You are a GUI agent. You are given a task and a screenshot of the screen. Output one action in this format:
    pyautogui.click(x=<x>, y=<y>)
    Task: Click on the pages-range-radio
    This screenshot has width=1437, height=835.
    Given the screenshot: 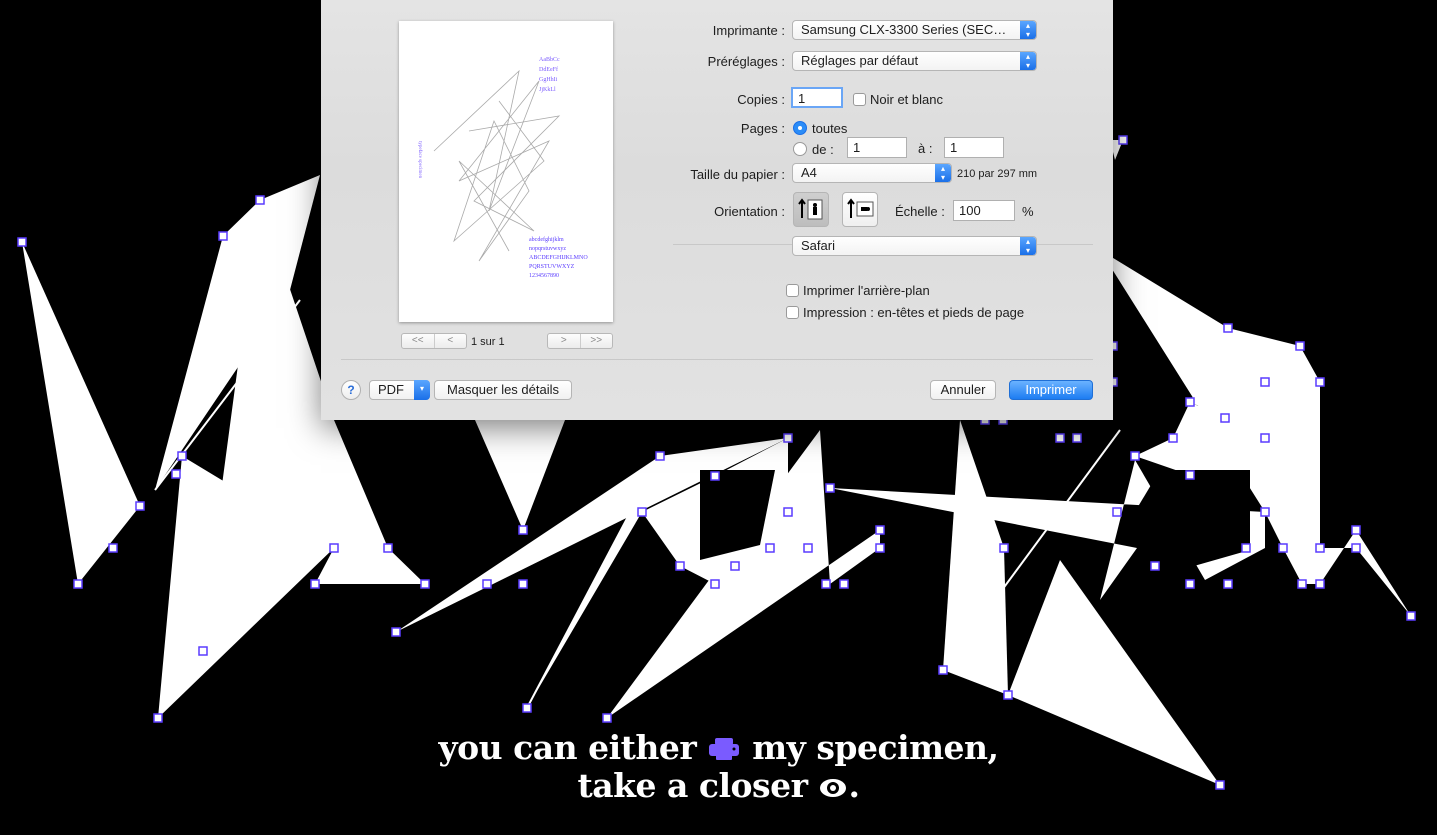 What is the action you would take?
    pyautogui.click(x=800, y=149)
    